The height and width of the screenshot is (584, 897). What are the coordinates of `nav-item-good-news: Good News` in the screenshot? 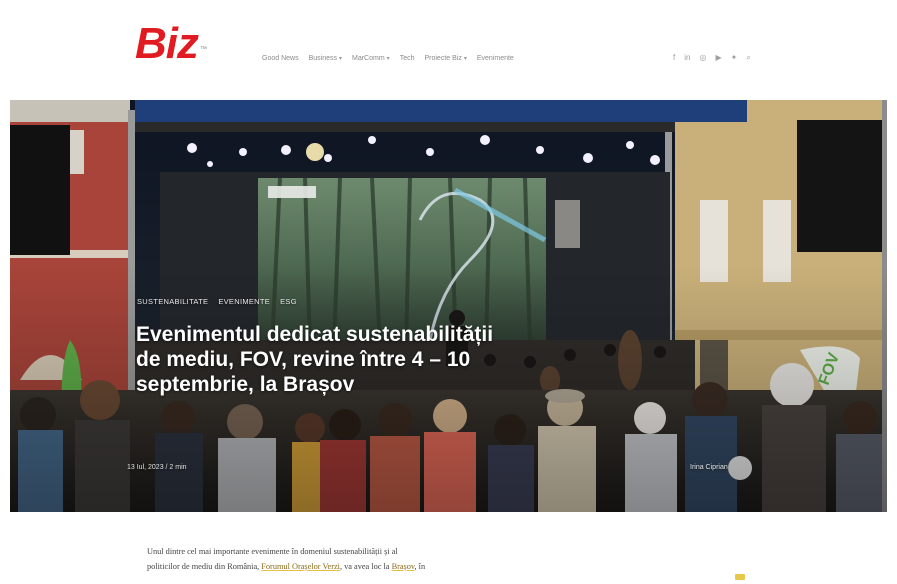 It's located at (280, 58).